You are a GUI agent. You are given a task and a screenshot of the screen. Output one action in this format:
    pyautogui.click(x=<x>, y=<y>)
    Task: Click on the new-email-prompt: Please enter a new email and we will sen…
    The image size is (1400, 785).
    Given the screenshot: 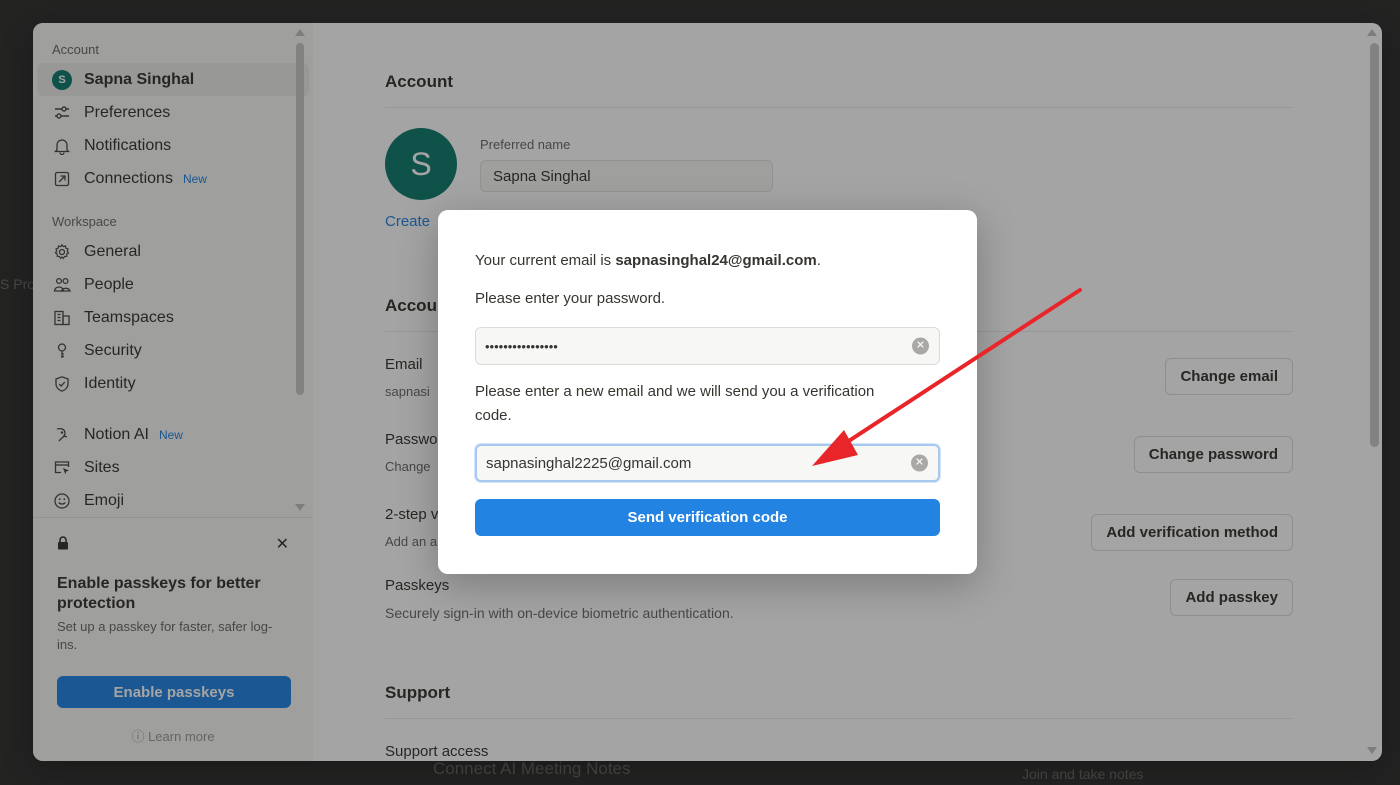 What is the action you would take?
    pyautogui.click(x=675, y=403)
    